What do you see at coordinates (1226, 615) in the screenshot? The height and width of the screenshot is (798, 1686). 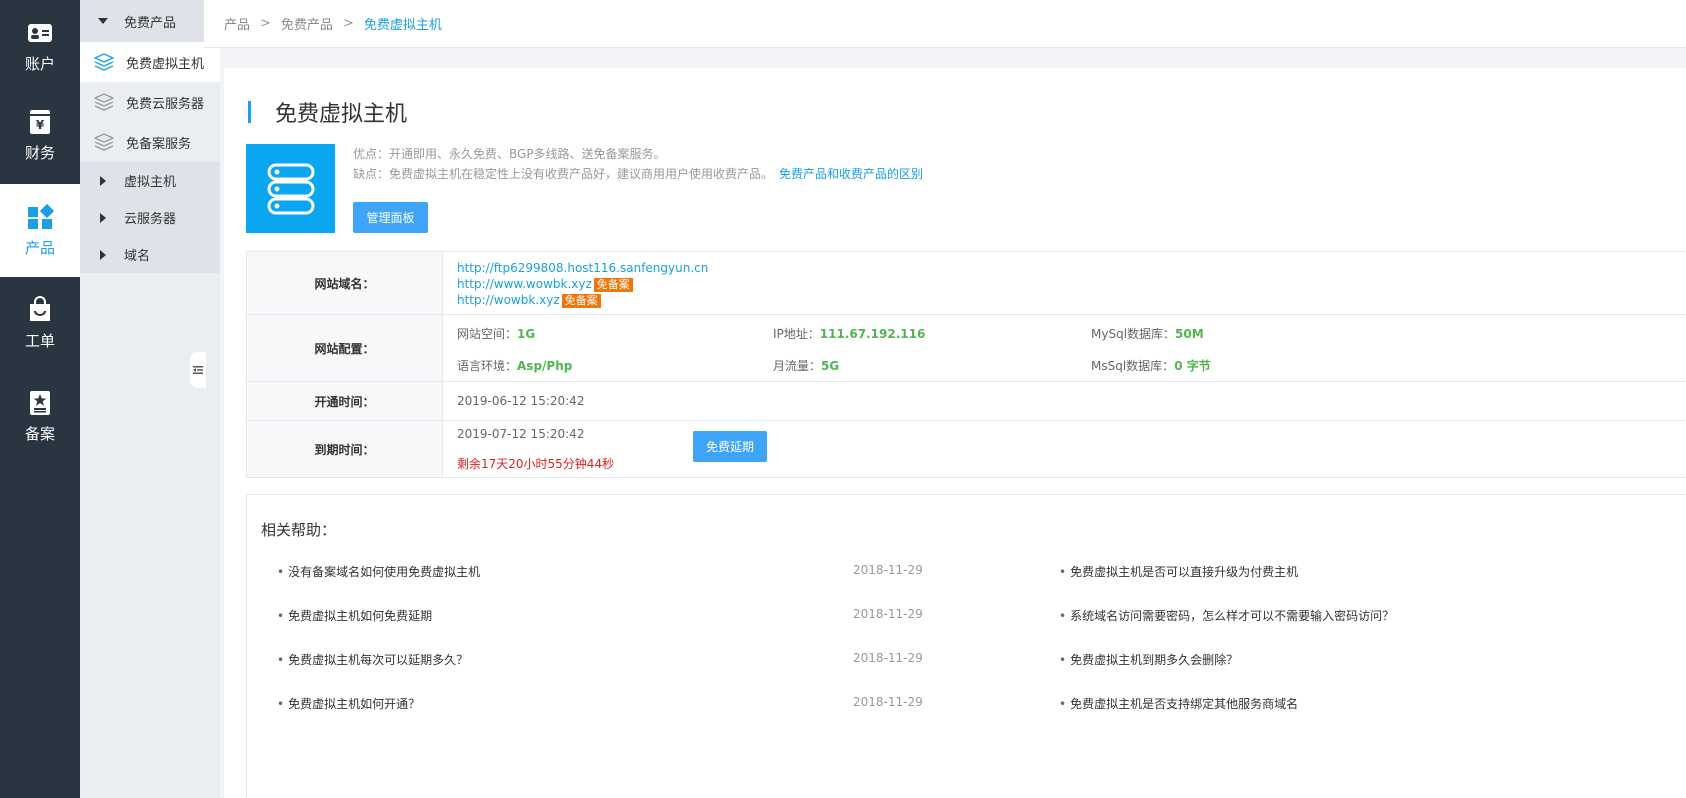 I see `help-link: • 系统域名访问需要密码，怎么样才可以不需要输入密码访问？` at bounding box center [1226, 615].